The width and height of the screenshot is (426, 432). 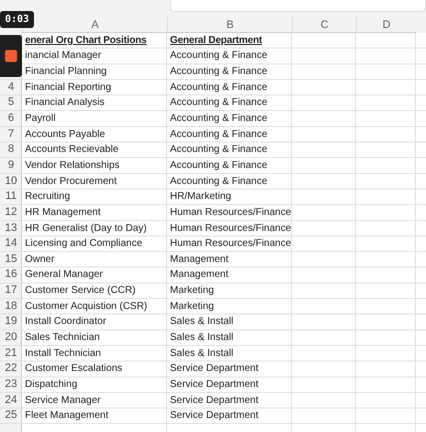 What do you see at coordinates (11, 244) in the screenshot?
I see `row-number: 14` at bounding box center [11, 244].